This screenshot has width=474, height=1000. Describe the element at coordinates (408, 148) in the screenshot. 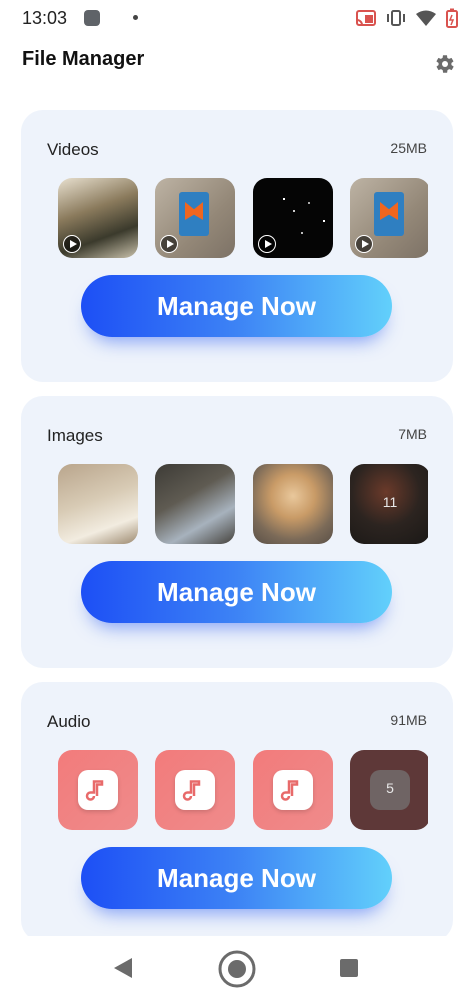

I see `section-size: 25MB` at that location.